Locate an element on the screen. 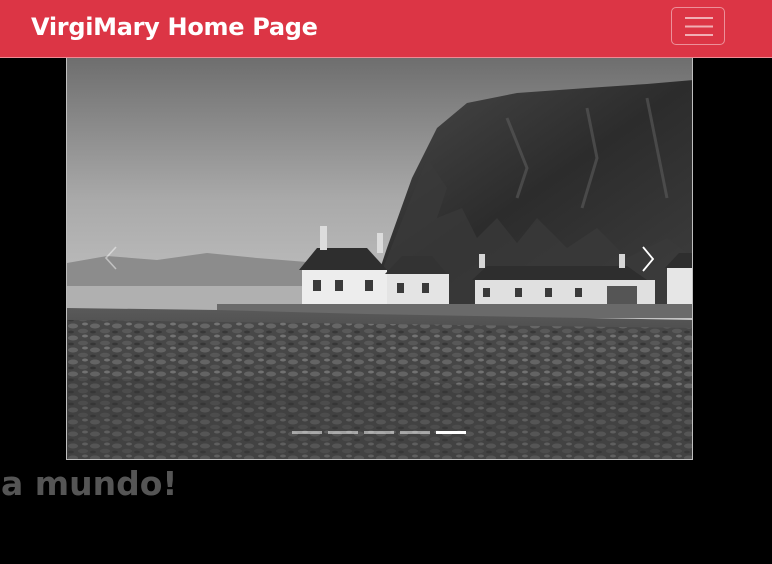 Image resolution: width=772 pixels, height=564 pixels. chevron-right-icon is located at coordinates (648, 259).